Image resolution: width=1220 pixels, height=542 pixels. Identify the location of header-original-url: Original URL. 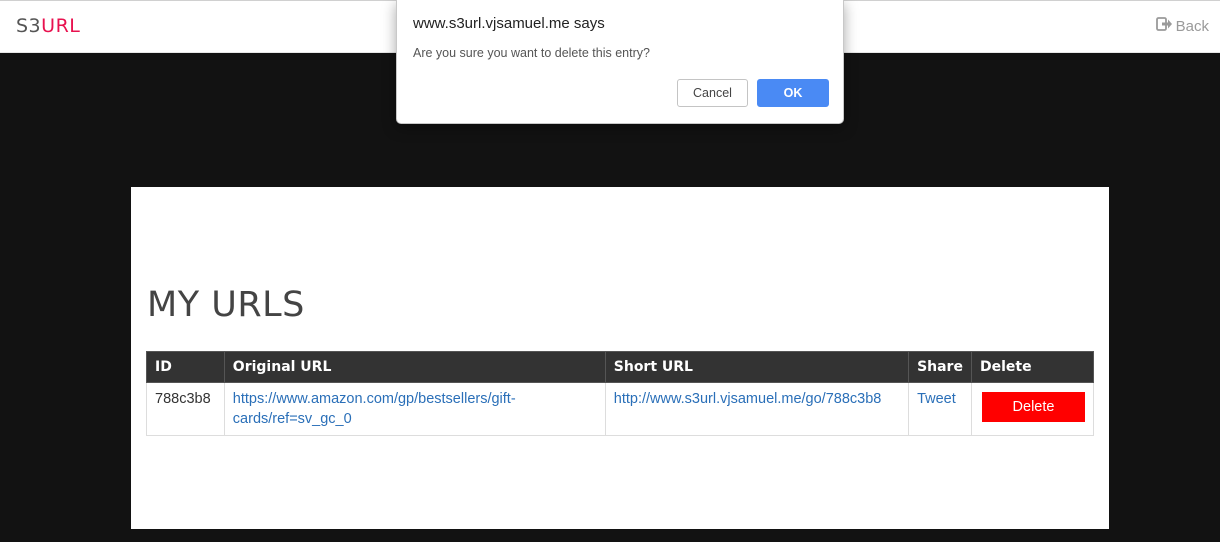
(414, 367).